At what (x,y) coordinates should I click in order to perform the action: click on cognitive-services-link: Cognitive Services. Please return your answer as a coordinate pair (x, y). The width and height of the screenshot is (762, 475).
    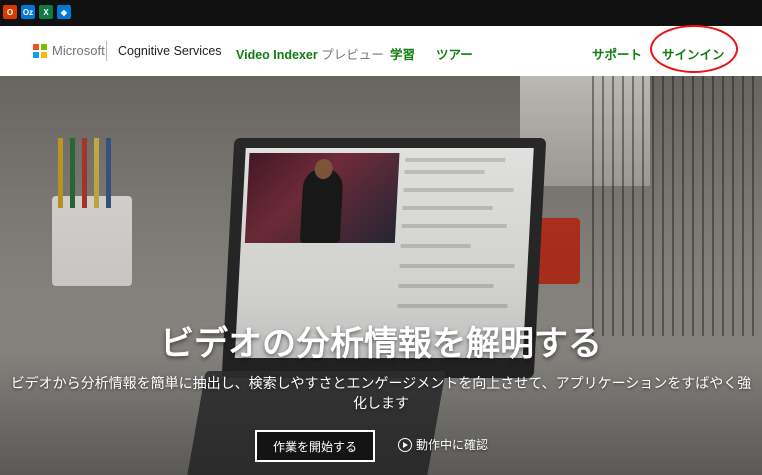
    Looking at the image, I should click on (170, 51).